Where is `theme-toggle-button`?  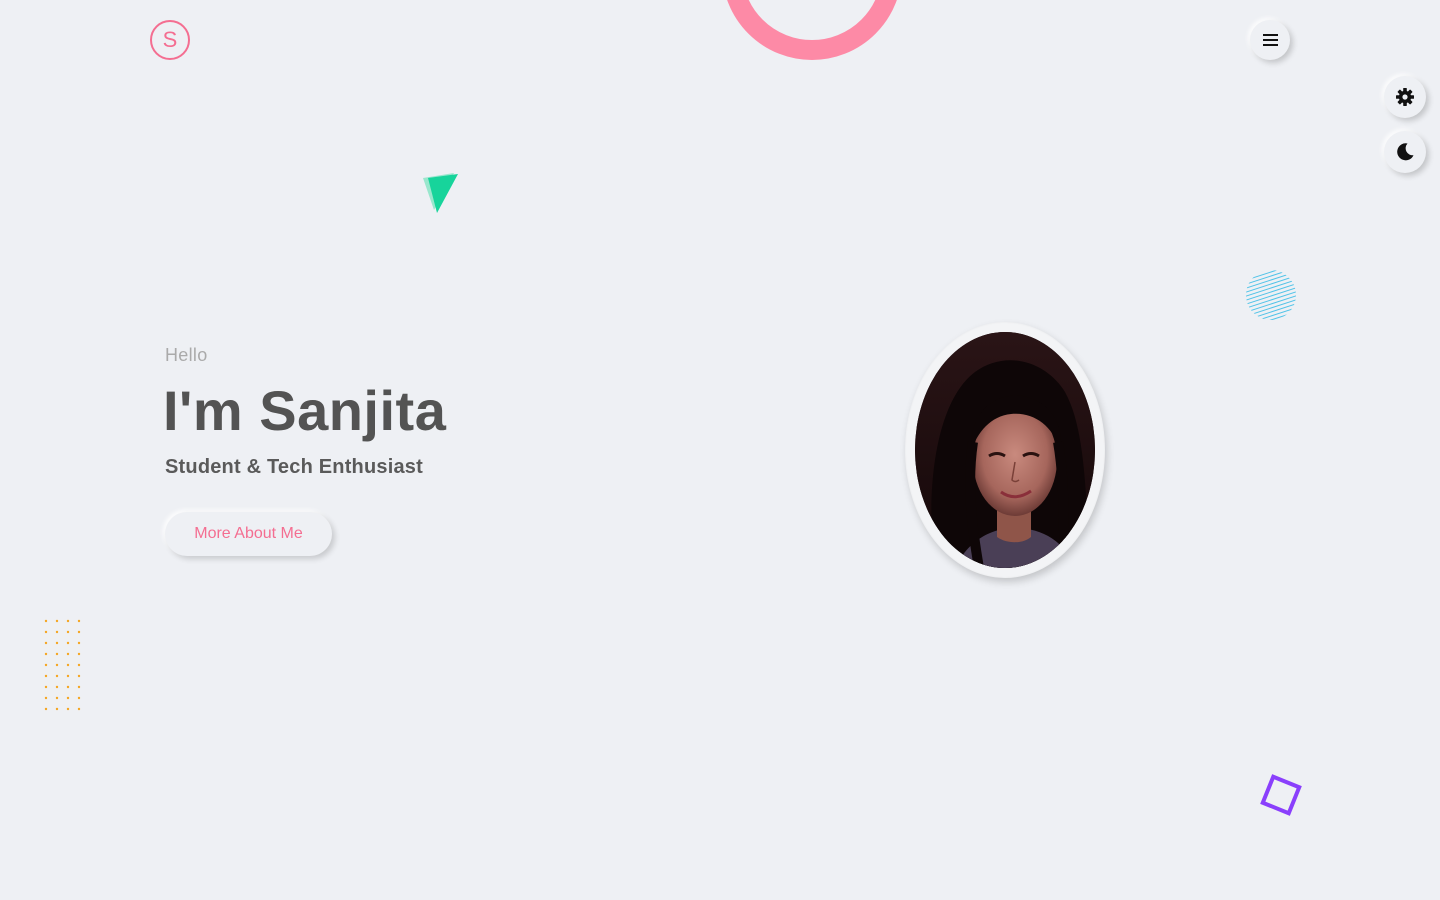 theme-toggle-button is located at coordinates (1405, 152).